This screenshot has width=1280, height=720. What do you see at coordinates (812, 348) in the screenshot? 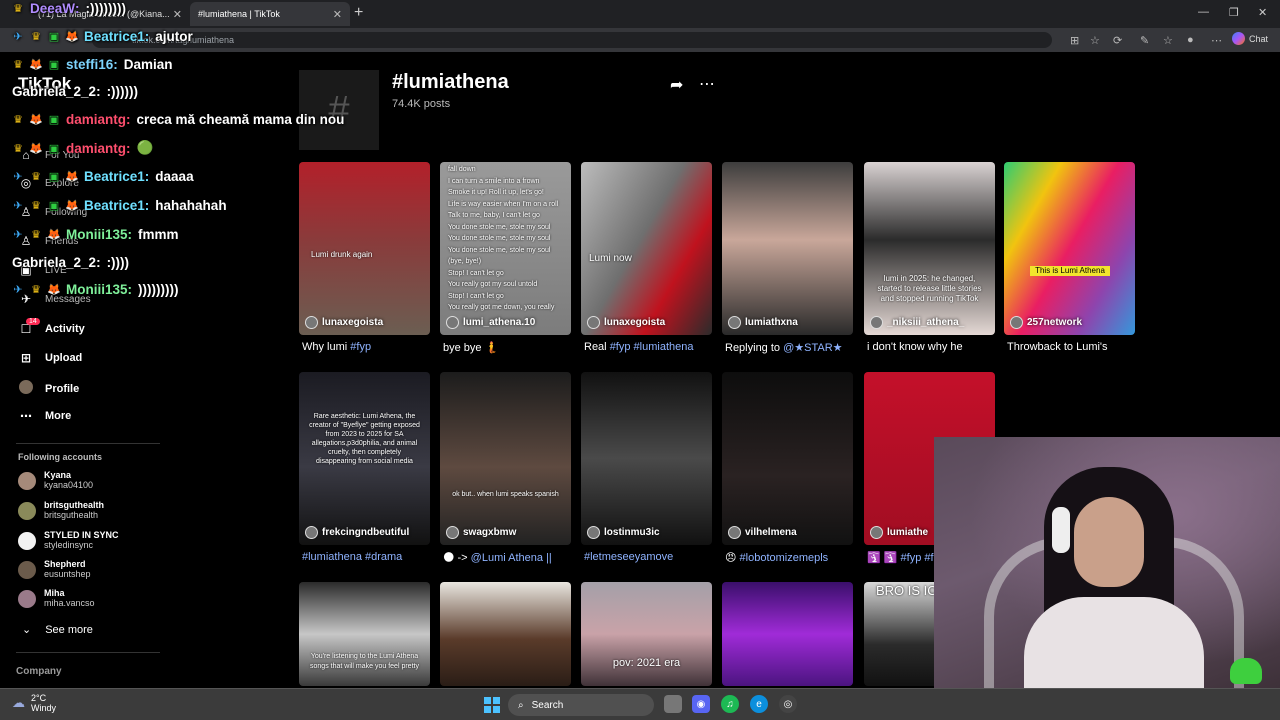
I see `caption-hashtag: @★STAR★` at bounding box center [812, 348].